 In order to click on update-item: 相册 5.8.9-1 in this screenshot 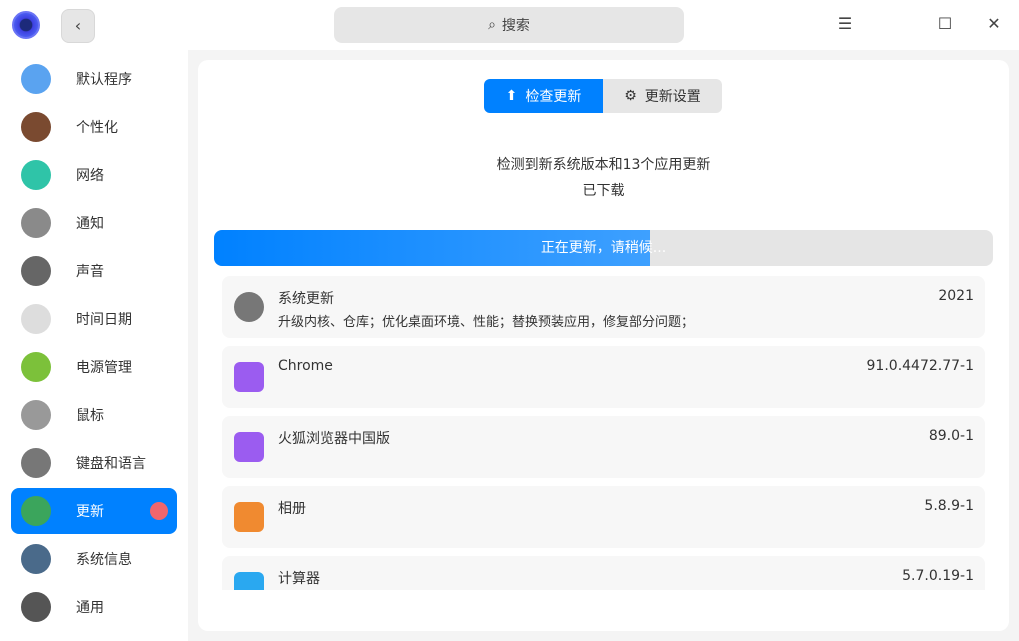, I will do `click(603, 517)`.